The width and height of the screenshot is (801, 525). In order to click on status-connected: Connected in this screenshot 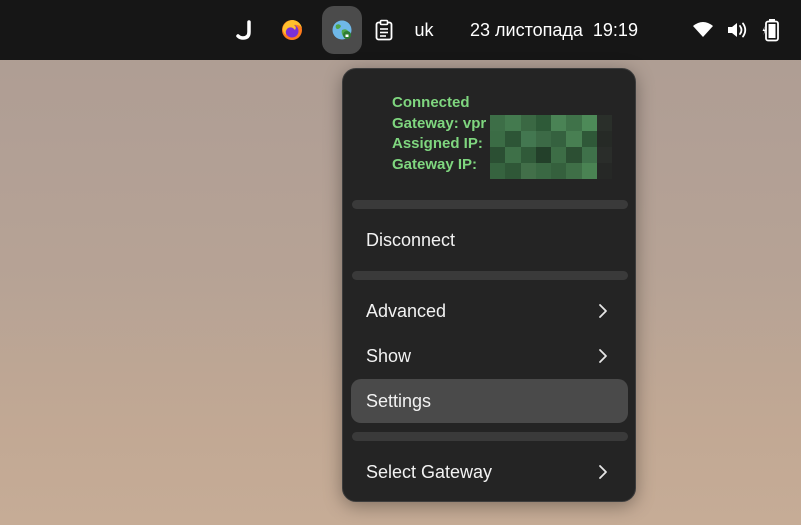, I will do `click(431, 102)`.